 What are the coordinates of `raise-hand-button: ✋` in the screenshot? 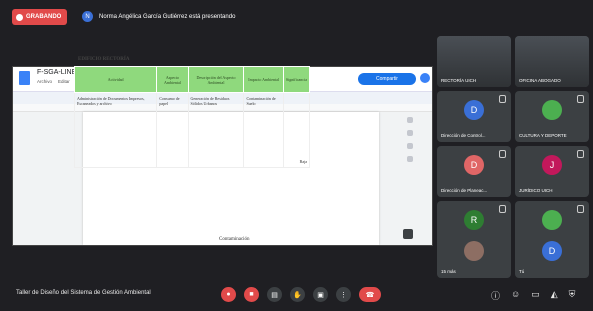 It's located at (297, 294).